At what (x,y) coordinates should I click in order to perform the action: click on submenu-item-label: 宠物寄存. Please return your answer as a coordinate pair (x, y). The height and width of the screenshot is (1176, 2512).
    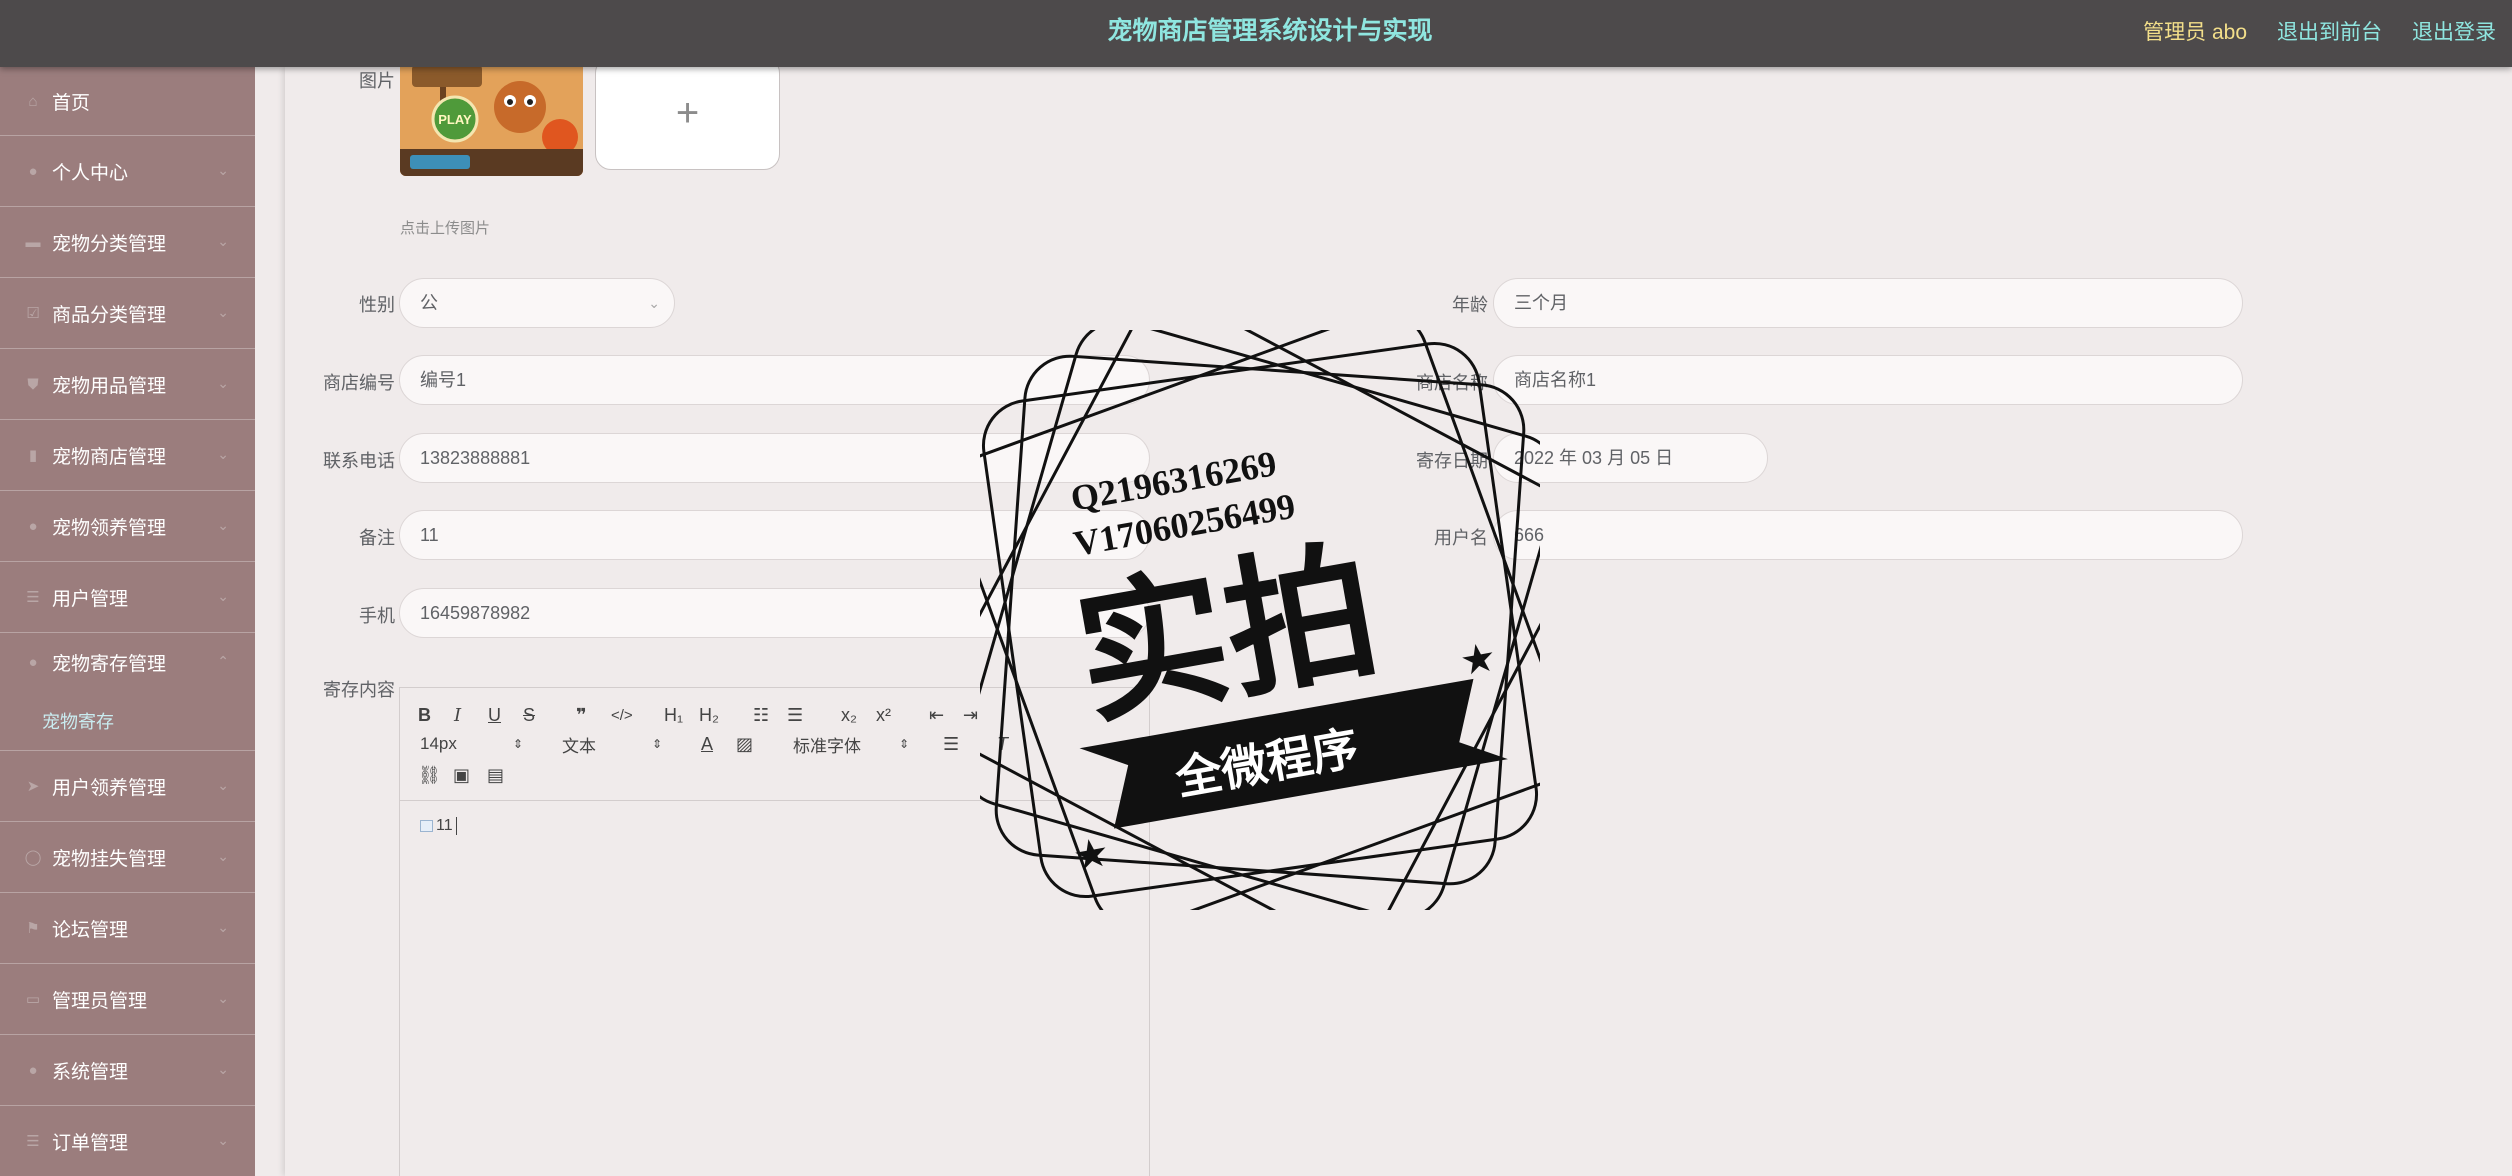
    Looking at the image, I should click on (78, 721).